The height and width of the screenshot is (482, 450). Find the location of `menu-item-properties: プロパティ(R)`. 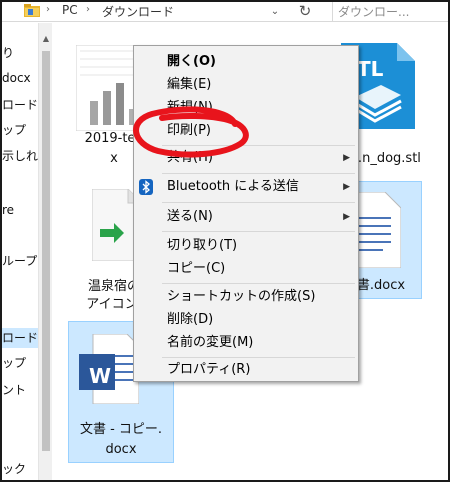

menu-item-properties: プロパティ(R) is located at coordinates (246, 370).